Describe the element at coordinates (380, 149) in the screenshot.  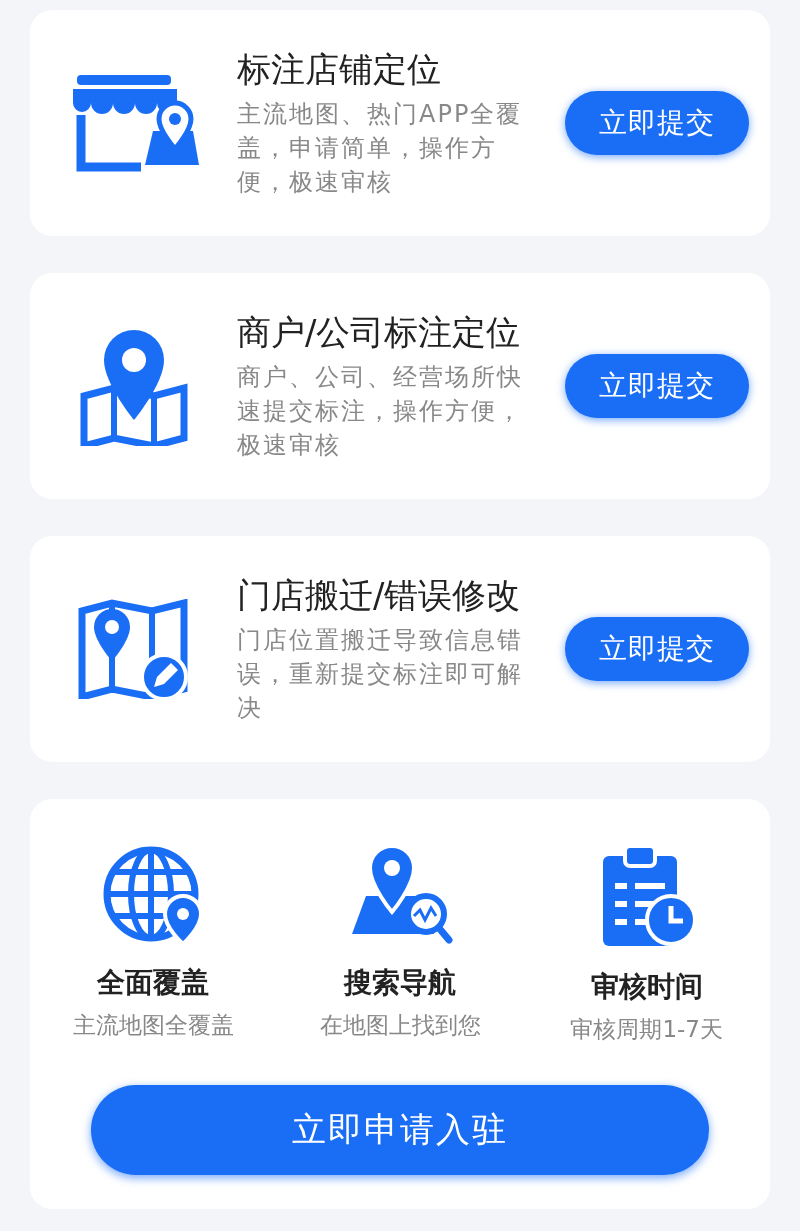
I see `service-description: 主流地图、热门APP全覆盖，申请简单，操作方便，极速审核` at that location.